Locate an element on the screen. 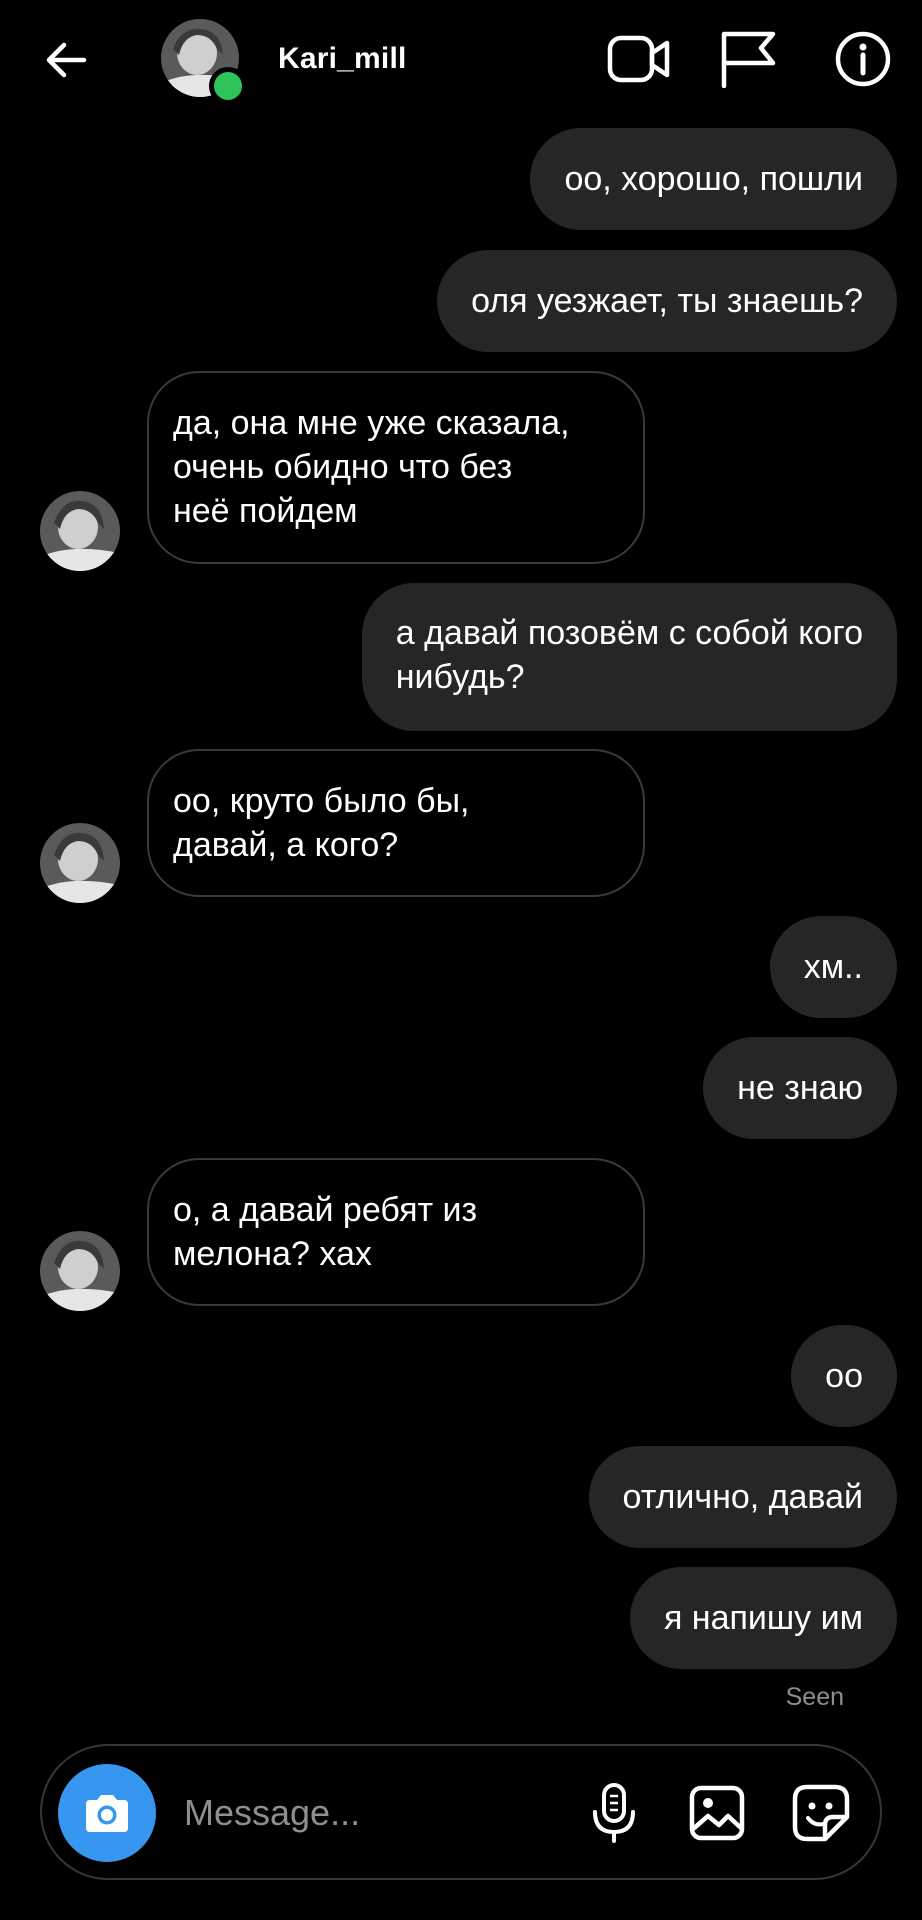 The height and width of the screenshot is (1920, 922). message-composer is located at coordinates (461, 1812).